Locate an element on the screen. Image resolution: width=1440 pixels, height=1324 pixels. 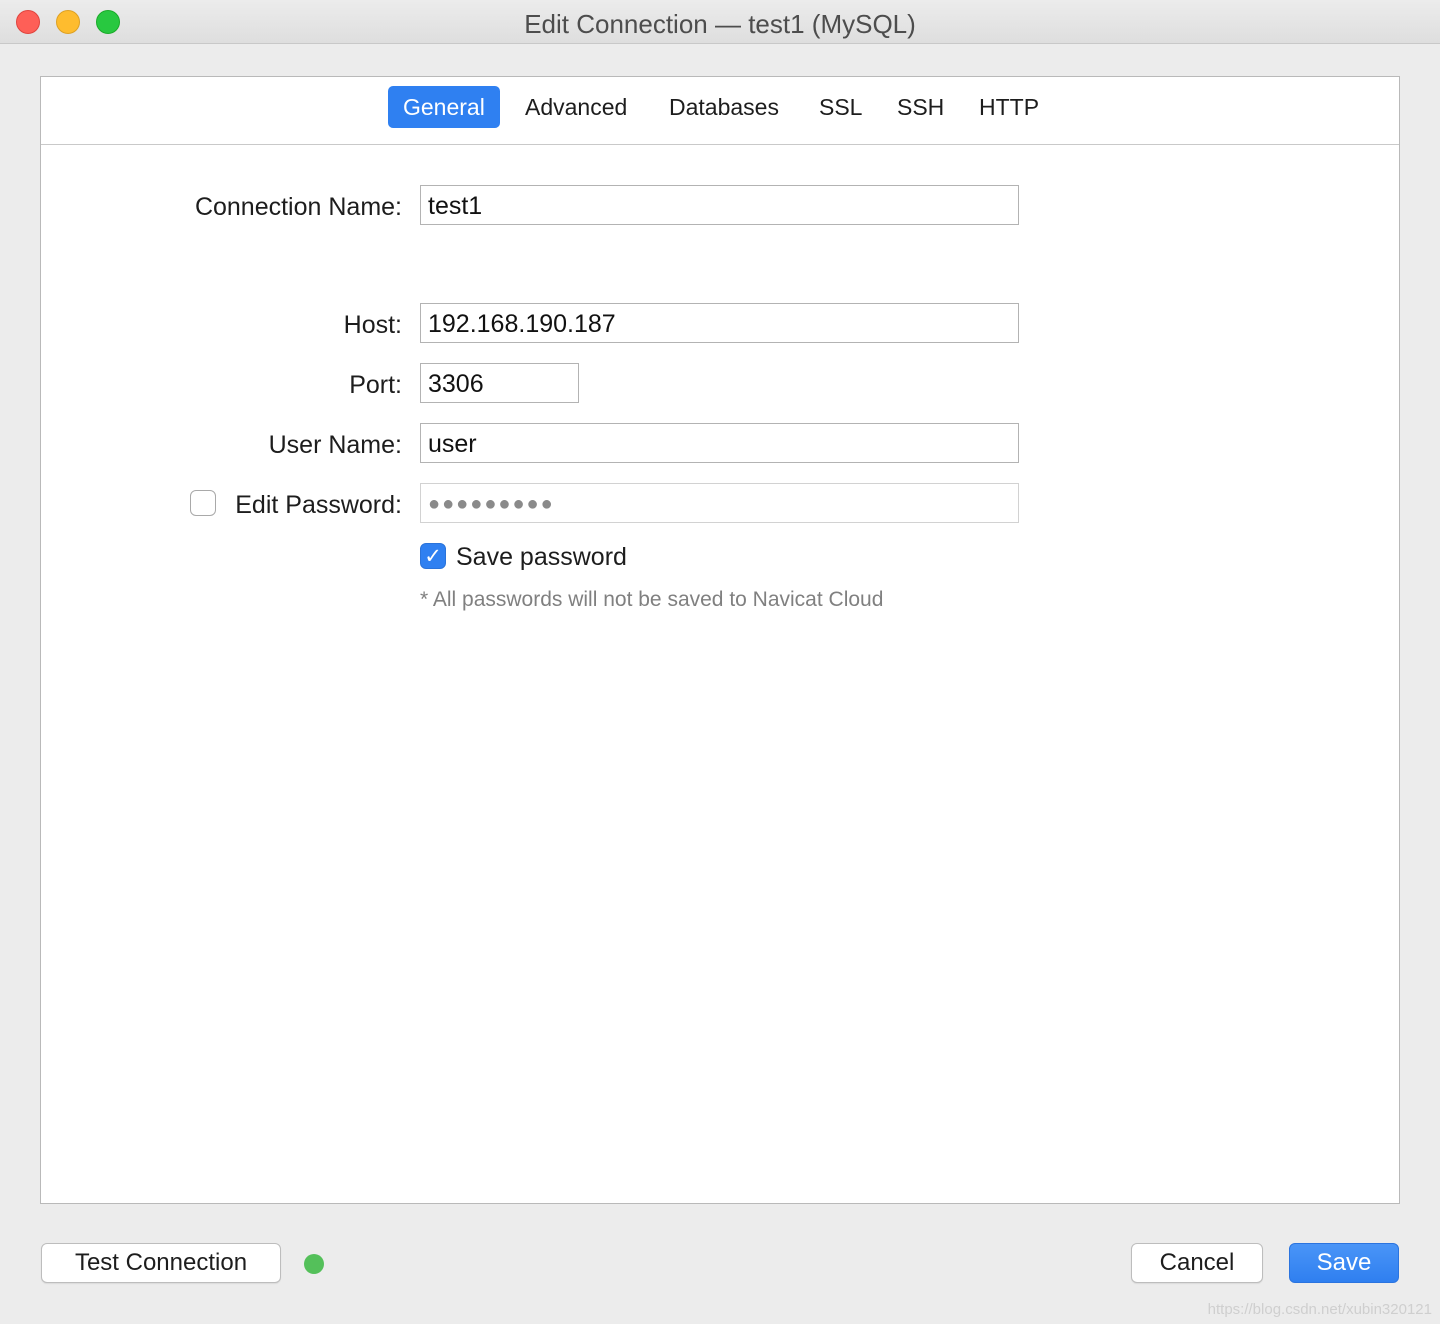
window-title: Edit Connection — test1 (MySQL) is located at coordinates (720, 24).